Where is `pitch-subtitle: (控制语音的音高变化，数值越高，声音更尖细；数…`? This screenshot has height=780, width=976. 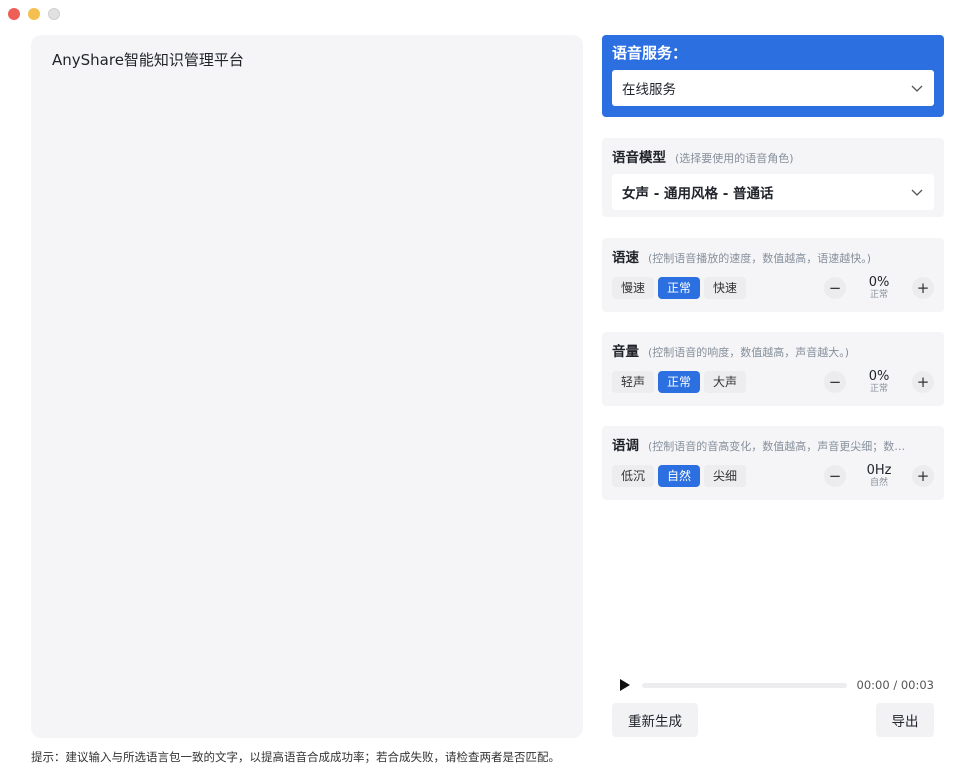 pitch-subtitle: (控制语音的音高变化，数值越高，声音更尖细；数… is located at coordinates (777, 446).